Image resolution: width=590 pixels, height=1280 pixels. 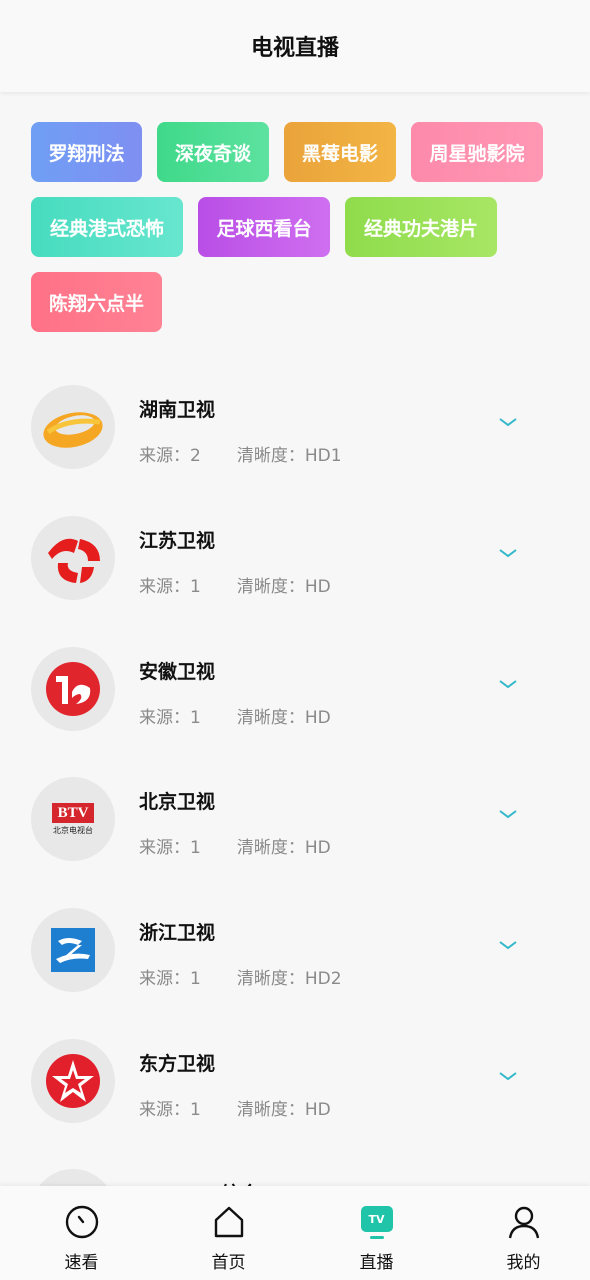 I want to click on channel-name: 北京卫视, so click(x=177, y=802).